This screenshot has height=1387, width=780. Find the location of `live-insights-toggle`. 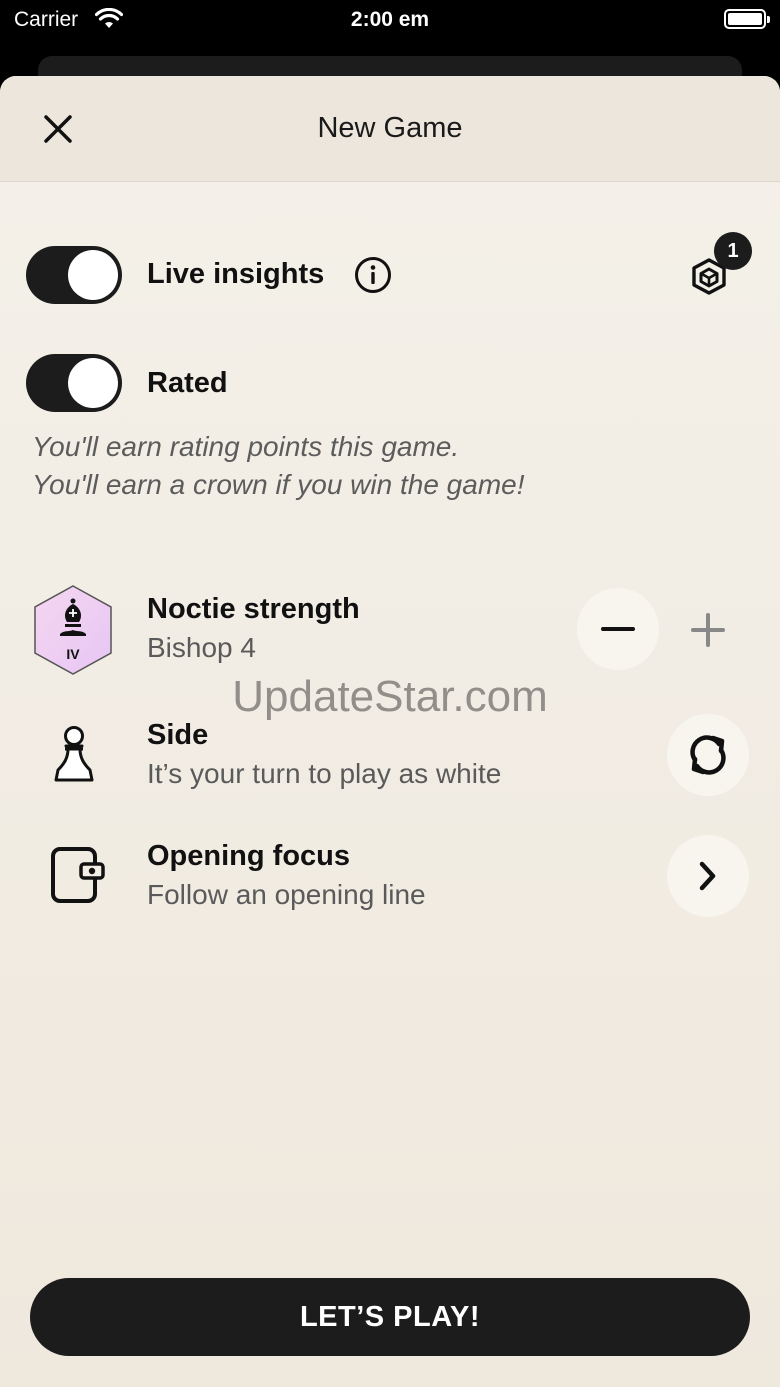

live-insights-toggle is located at coordinates (74, 275).